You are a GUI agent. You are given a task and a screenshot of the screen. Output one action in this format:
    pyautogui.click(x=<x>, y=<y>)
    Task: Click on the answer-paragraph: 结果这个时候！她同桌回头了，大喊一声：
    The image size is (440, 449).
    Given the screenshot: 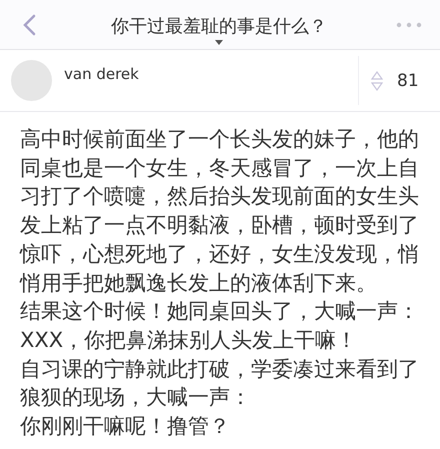 What is the action you would take?
    pyautogui.click(x=220, y=312)
    